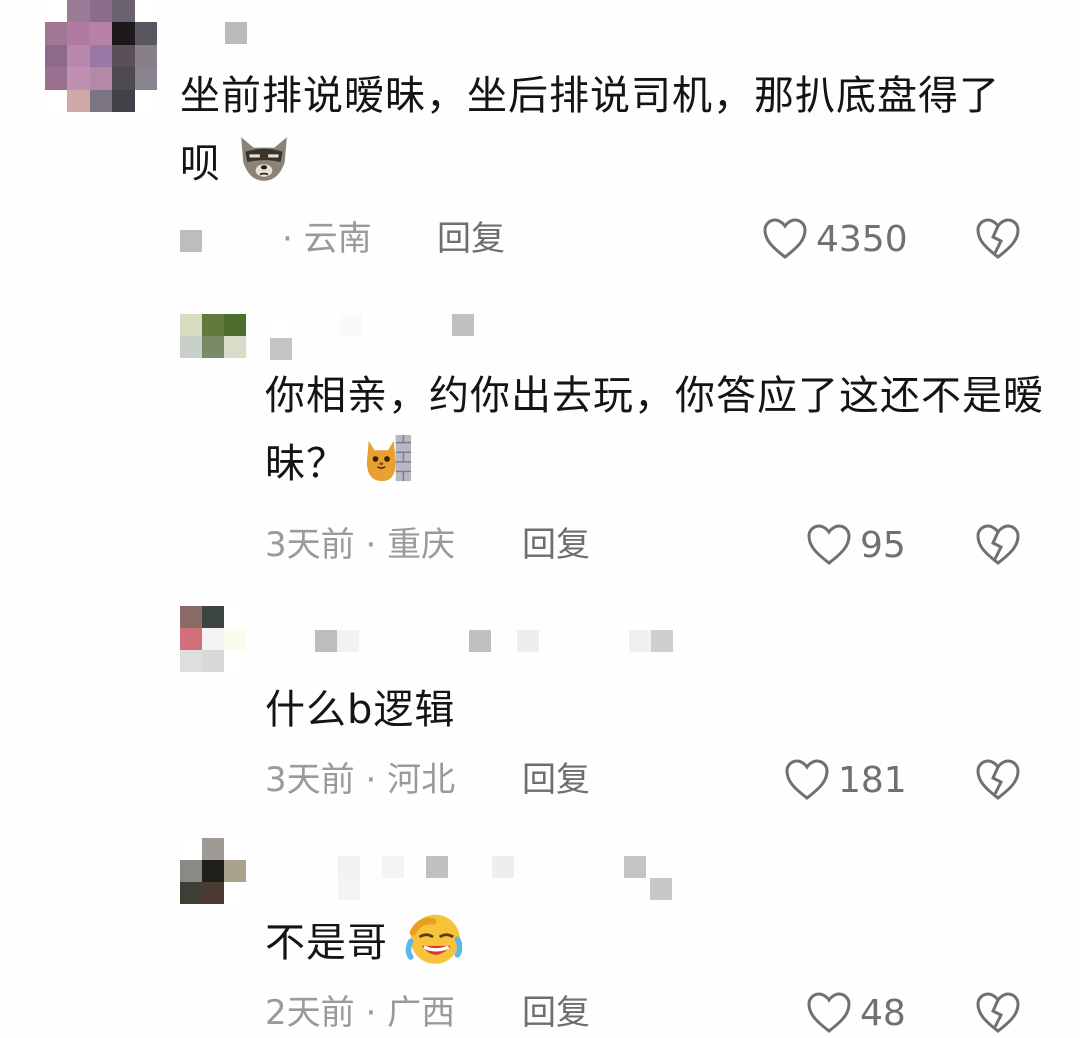  Describe the element at coordinates (360, 780) in the screenshot. I see `comment-meta: 3天前 · 河北` at that location.